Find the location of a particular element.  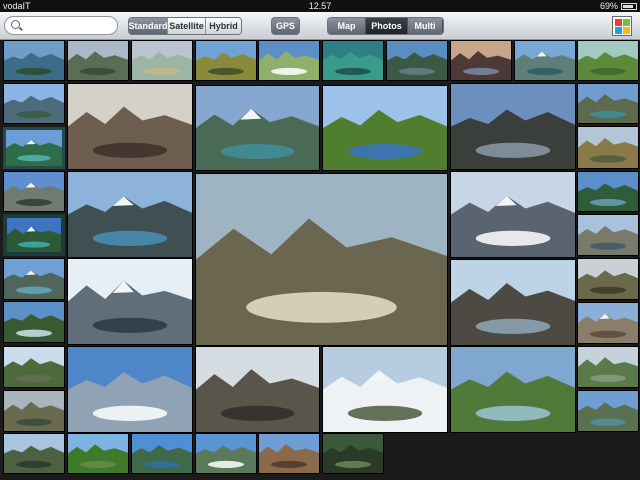

windows-logo-icon is located at coordinates (622, 26).